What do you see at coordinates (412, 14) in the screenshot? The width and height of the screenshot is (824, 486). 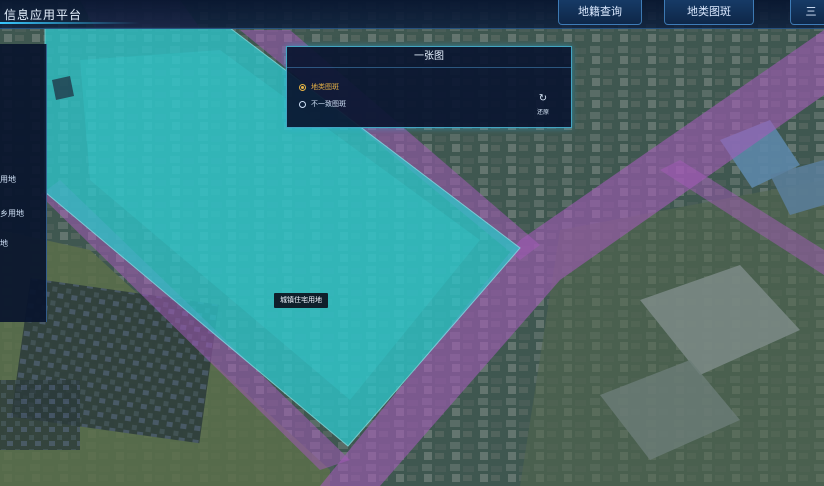 I see `top-bar: 信息应用平台 地籍查询 地类图斑 三` at bounding box center [412, 14].